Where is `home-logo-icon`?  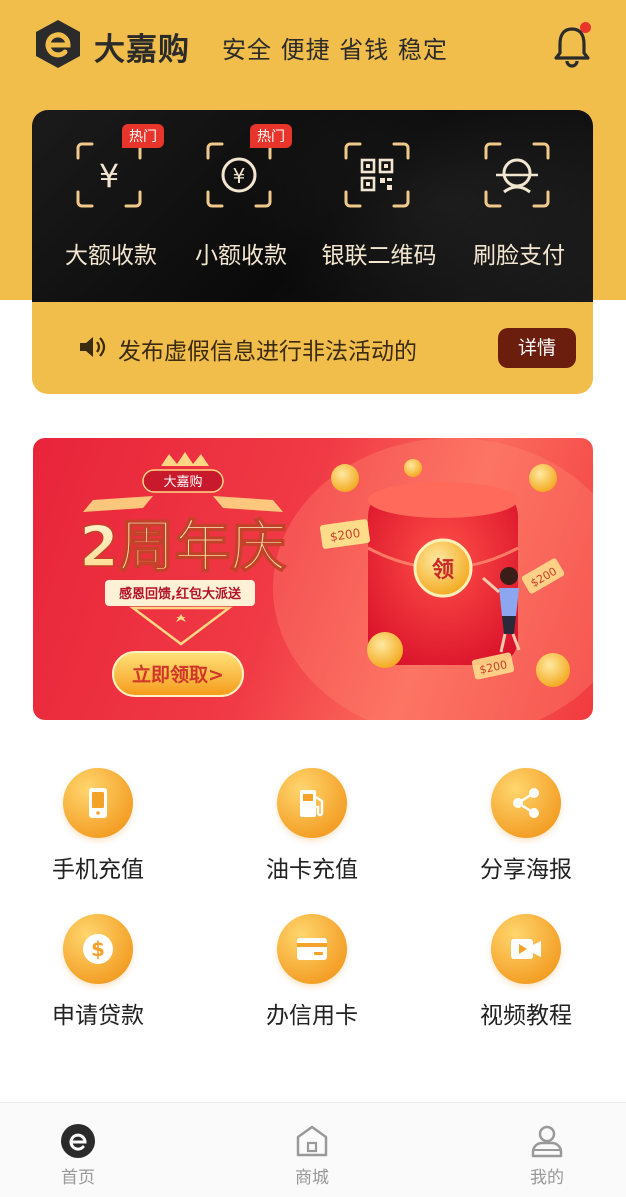
home-logo-icon is located at coordinates (78, 1141).